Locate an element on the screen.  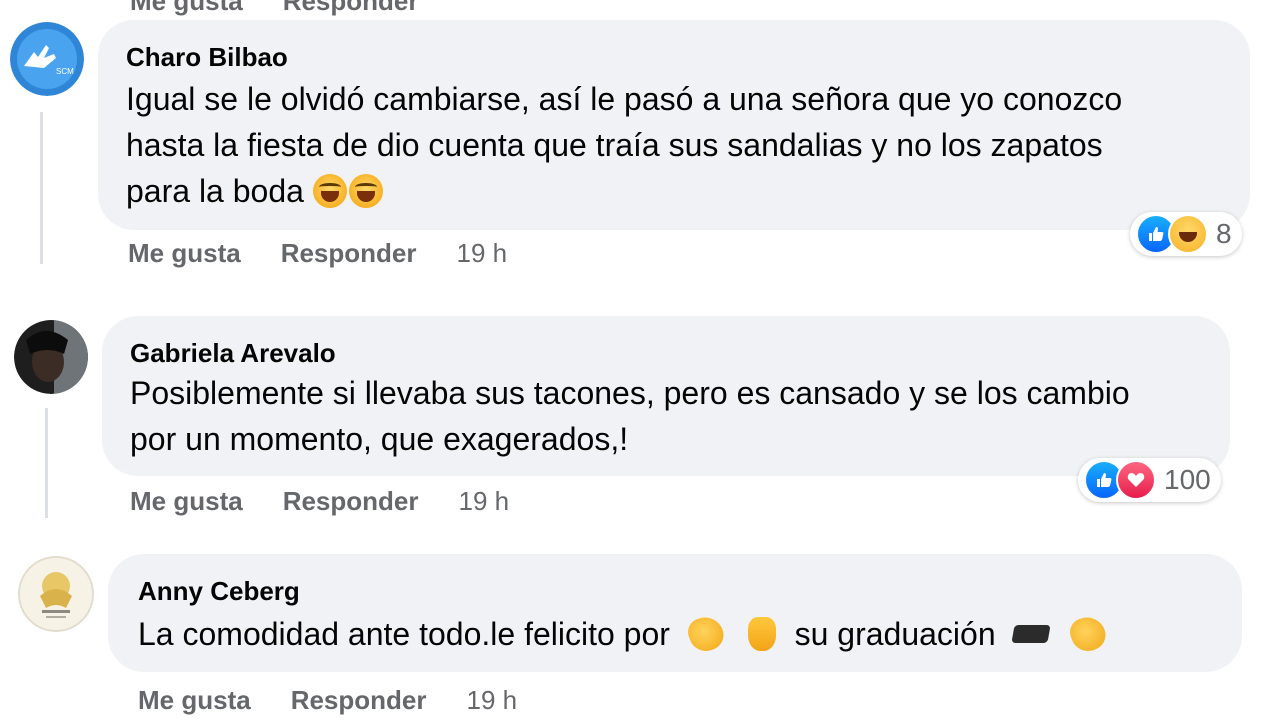
reaction-summary: 8 is located at coordinates (1186, 234).